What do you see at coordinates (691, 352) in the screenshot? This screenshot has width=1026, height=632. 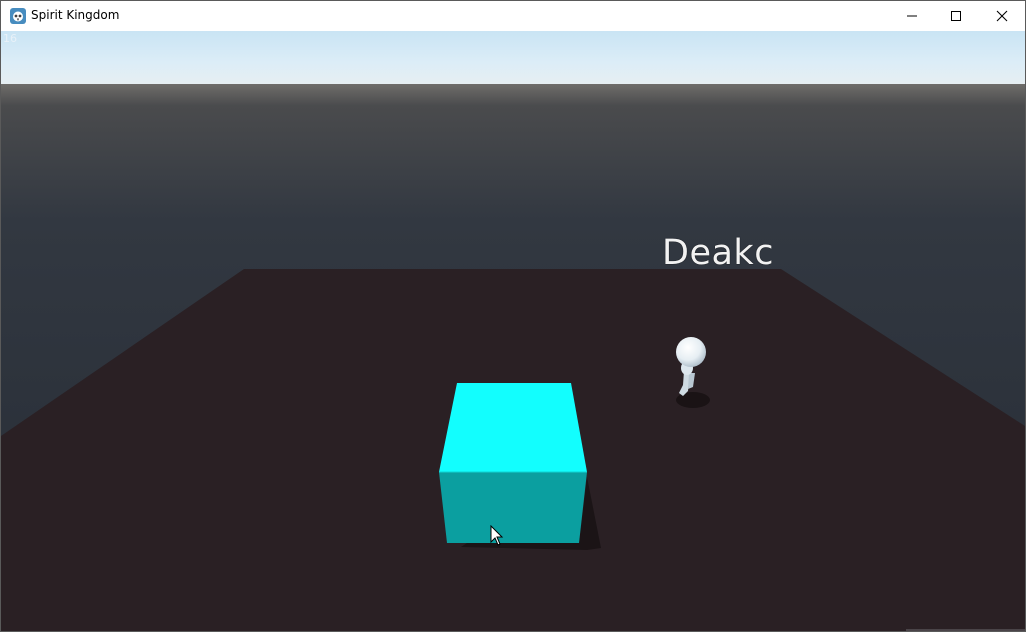 I see `player-head` at bounding box center [691, 352].